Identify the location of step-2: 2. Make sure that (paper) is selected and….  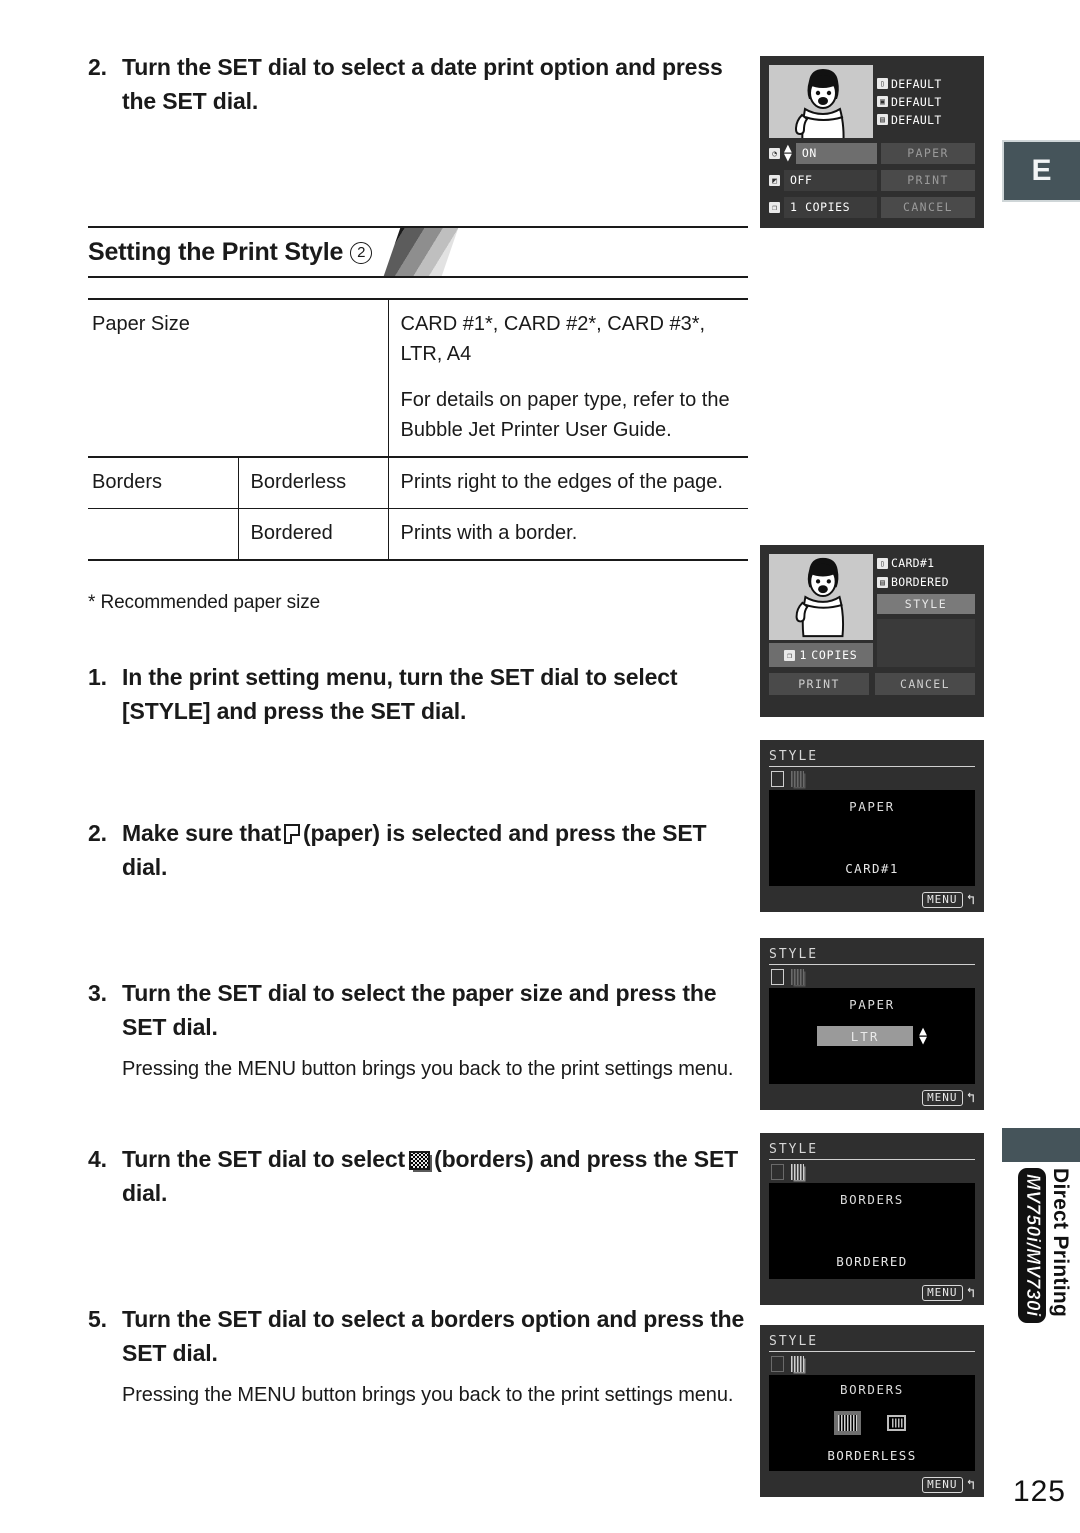
(418, 850).